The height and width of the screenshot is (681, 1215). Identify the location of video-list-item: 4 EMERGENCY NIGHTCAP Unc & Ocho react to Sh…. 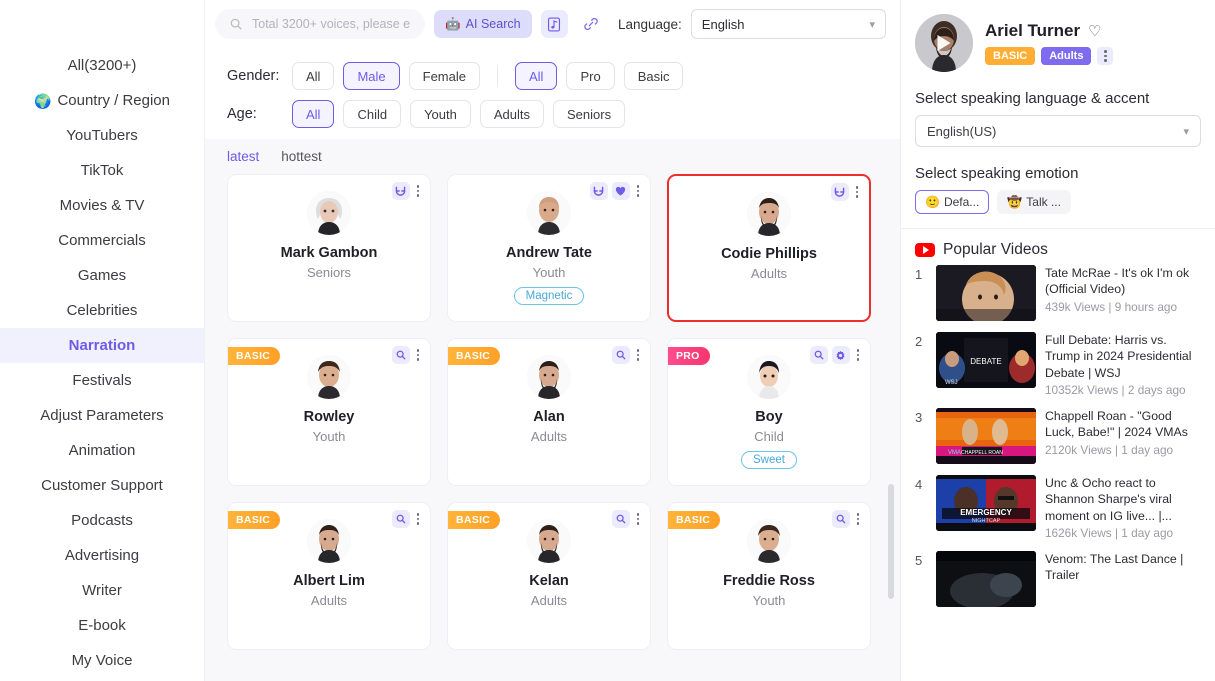
(1058, 507).